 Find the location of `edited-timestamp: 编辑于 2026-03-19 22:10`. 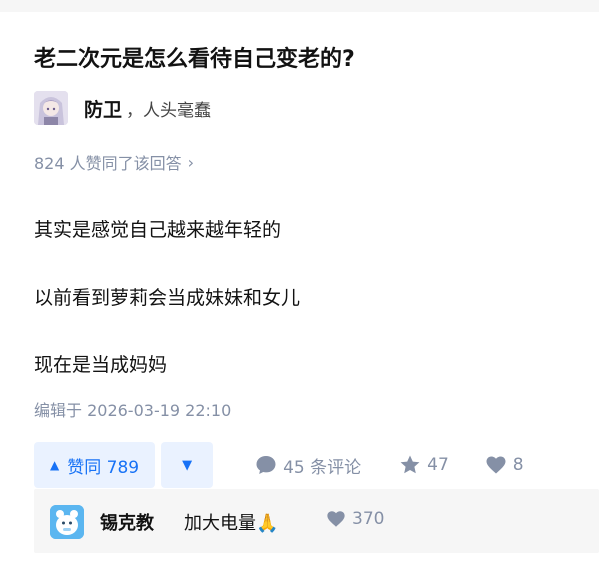

edited-timestamp: 编辑于 2026-03-19 22:10 is located at coordinates (133, 410).